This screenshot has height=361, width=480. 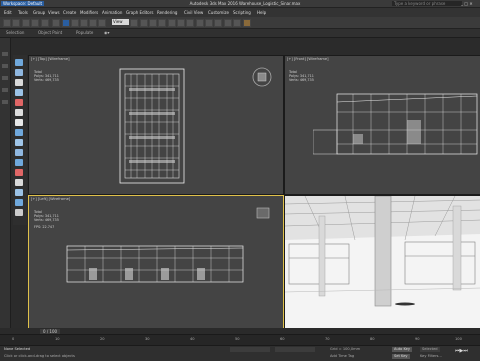 I want to click on align-icon, so click(x=181, y=23).